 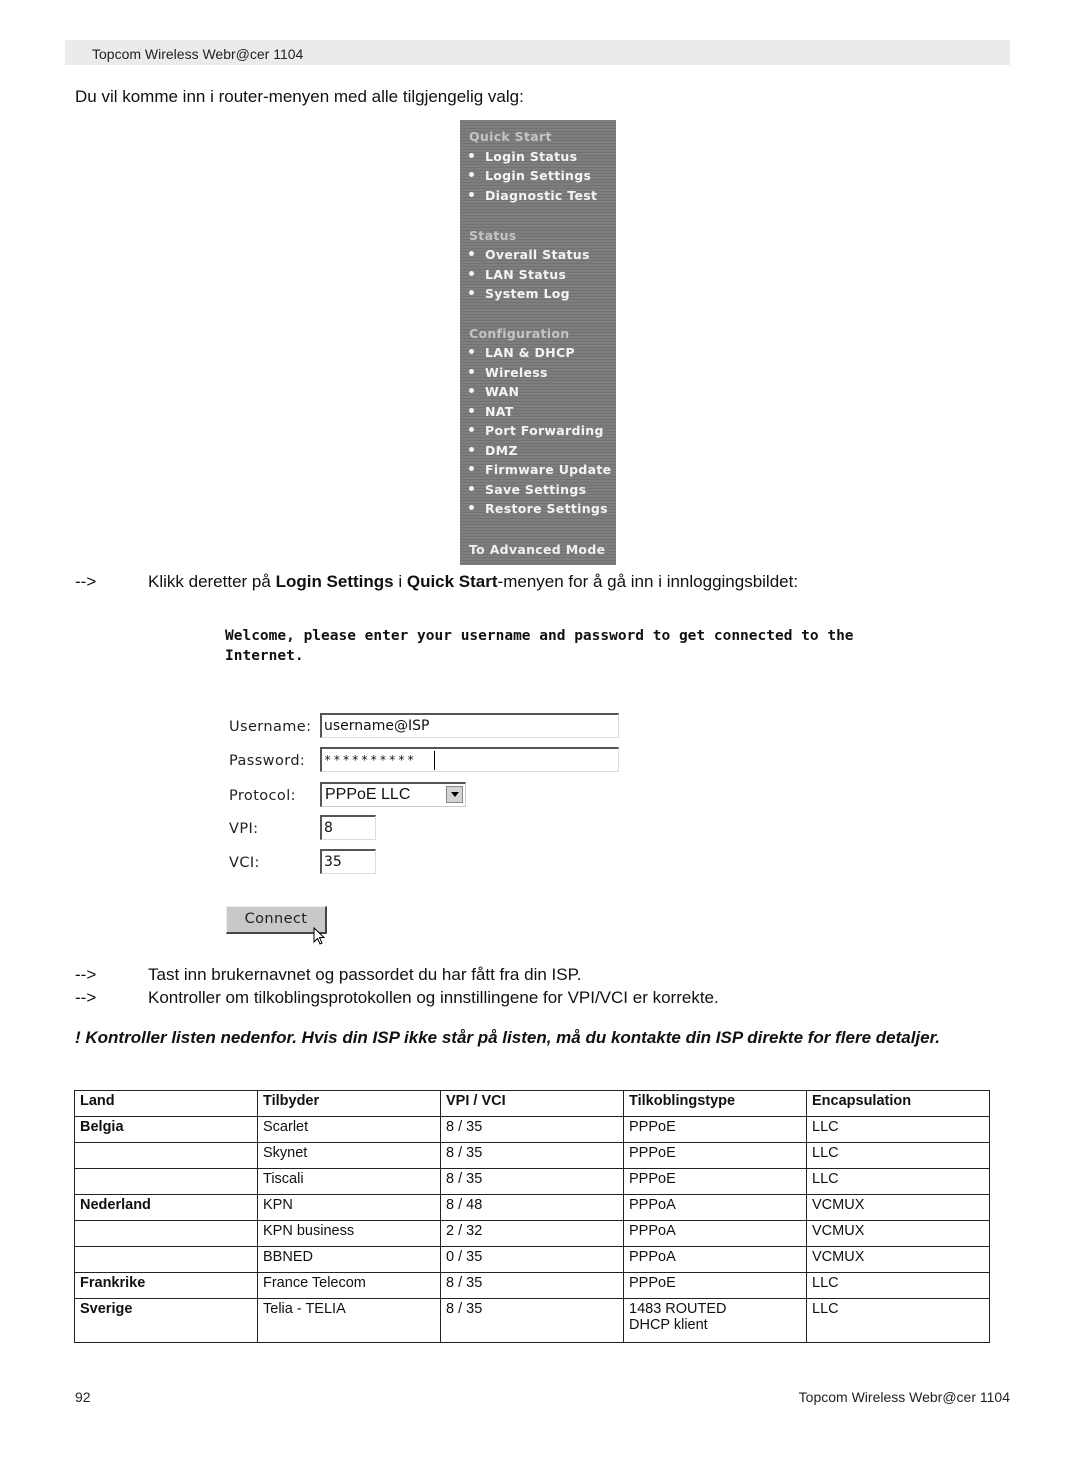 I want to click on column-header: VPI / VCI, so click(x=532, y=1103).